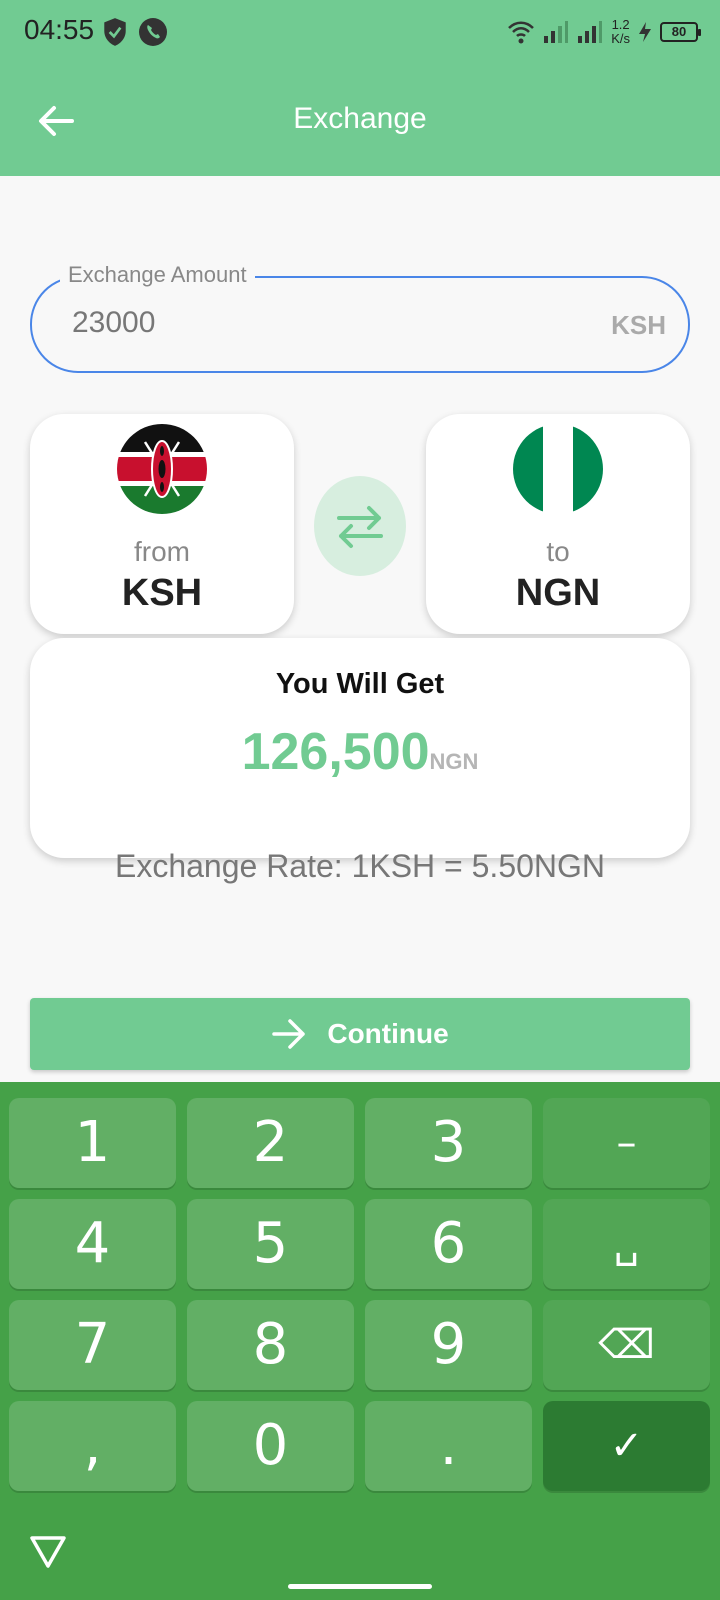 This screenshot has width=720, height=1600. What do you see at coordinates (335, 752) in the screenshot?
I see `result-value: 126,500` at bounding box center [335, 752].